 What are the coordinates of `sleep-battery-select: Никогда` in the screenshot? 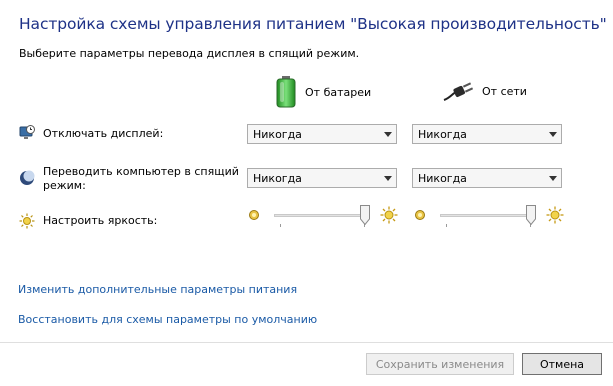 It's located at (322, 178).